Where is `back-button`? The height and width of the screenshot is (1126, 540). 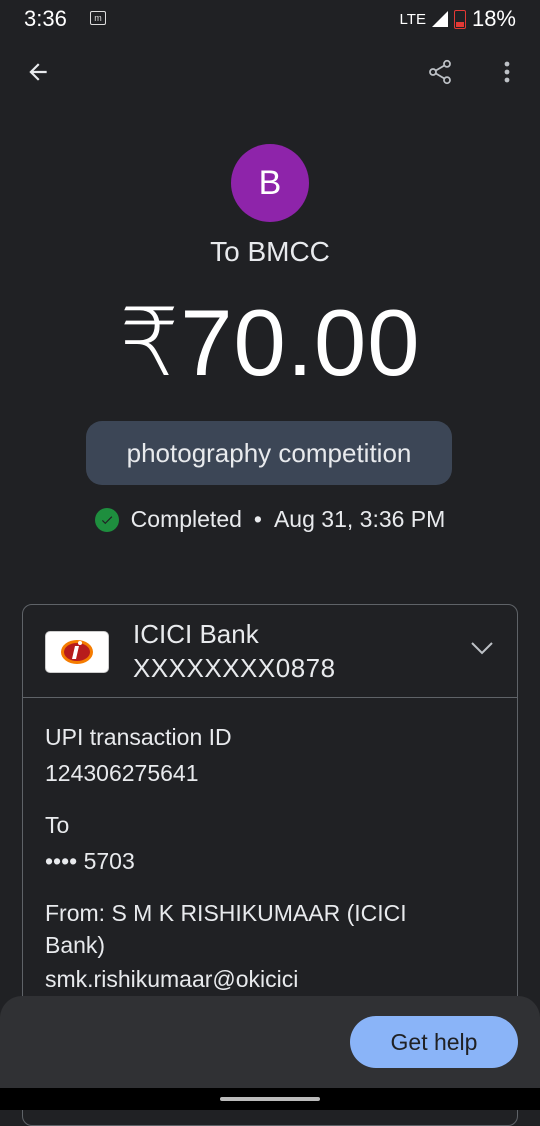
back-button is located at coordinates (38, 72).